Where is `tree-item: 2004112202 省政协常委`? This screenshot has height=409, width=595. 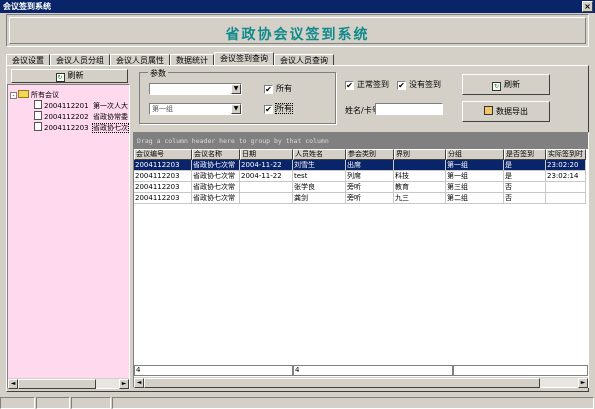
tree-item: 2004112202 省政协常委 is located at coordinates (81, 116).